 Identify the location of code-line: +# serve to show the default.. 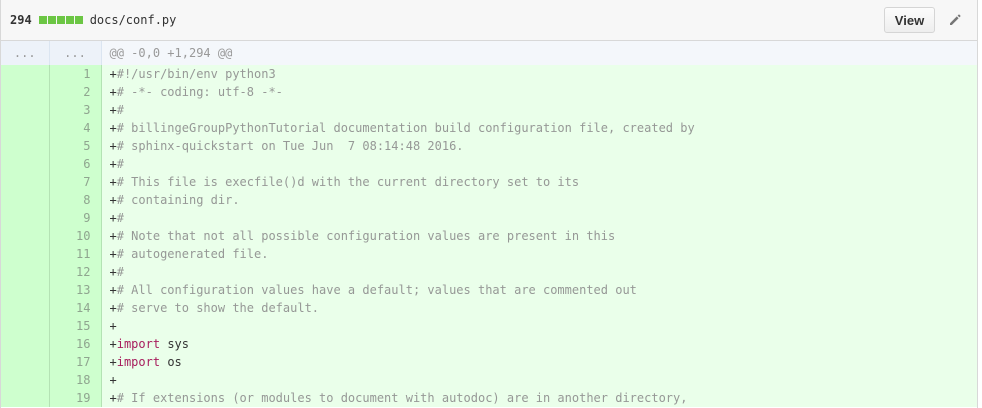
(539, 308).